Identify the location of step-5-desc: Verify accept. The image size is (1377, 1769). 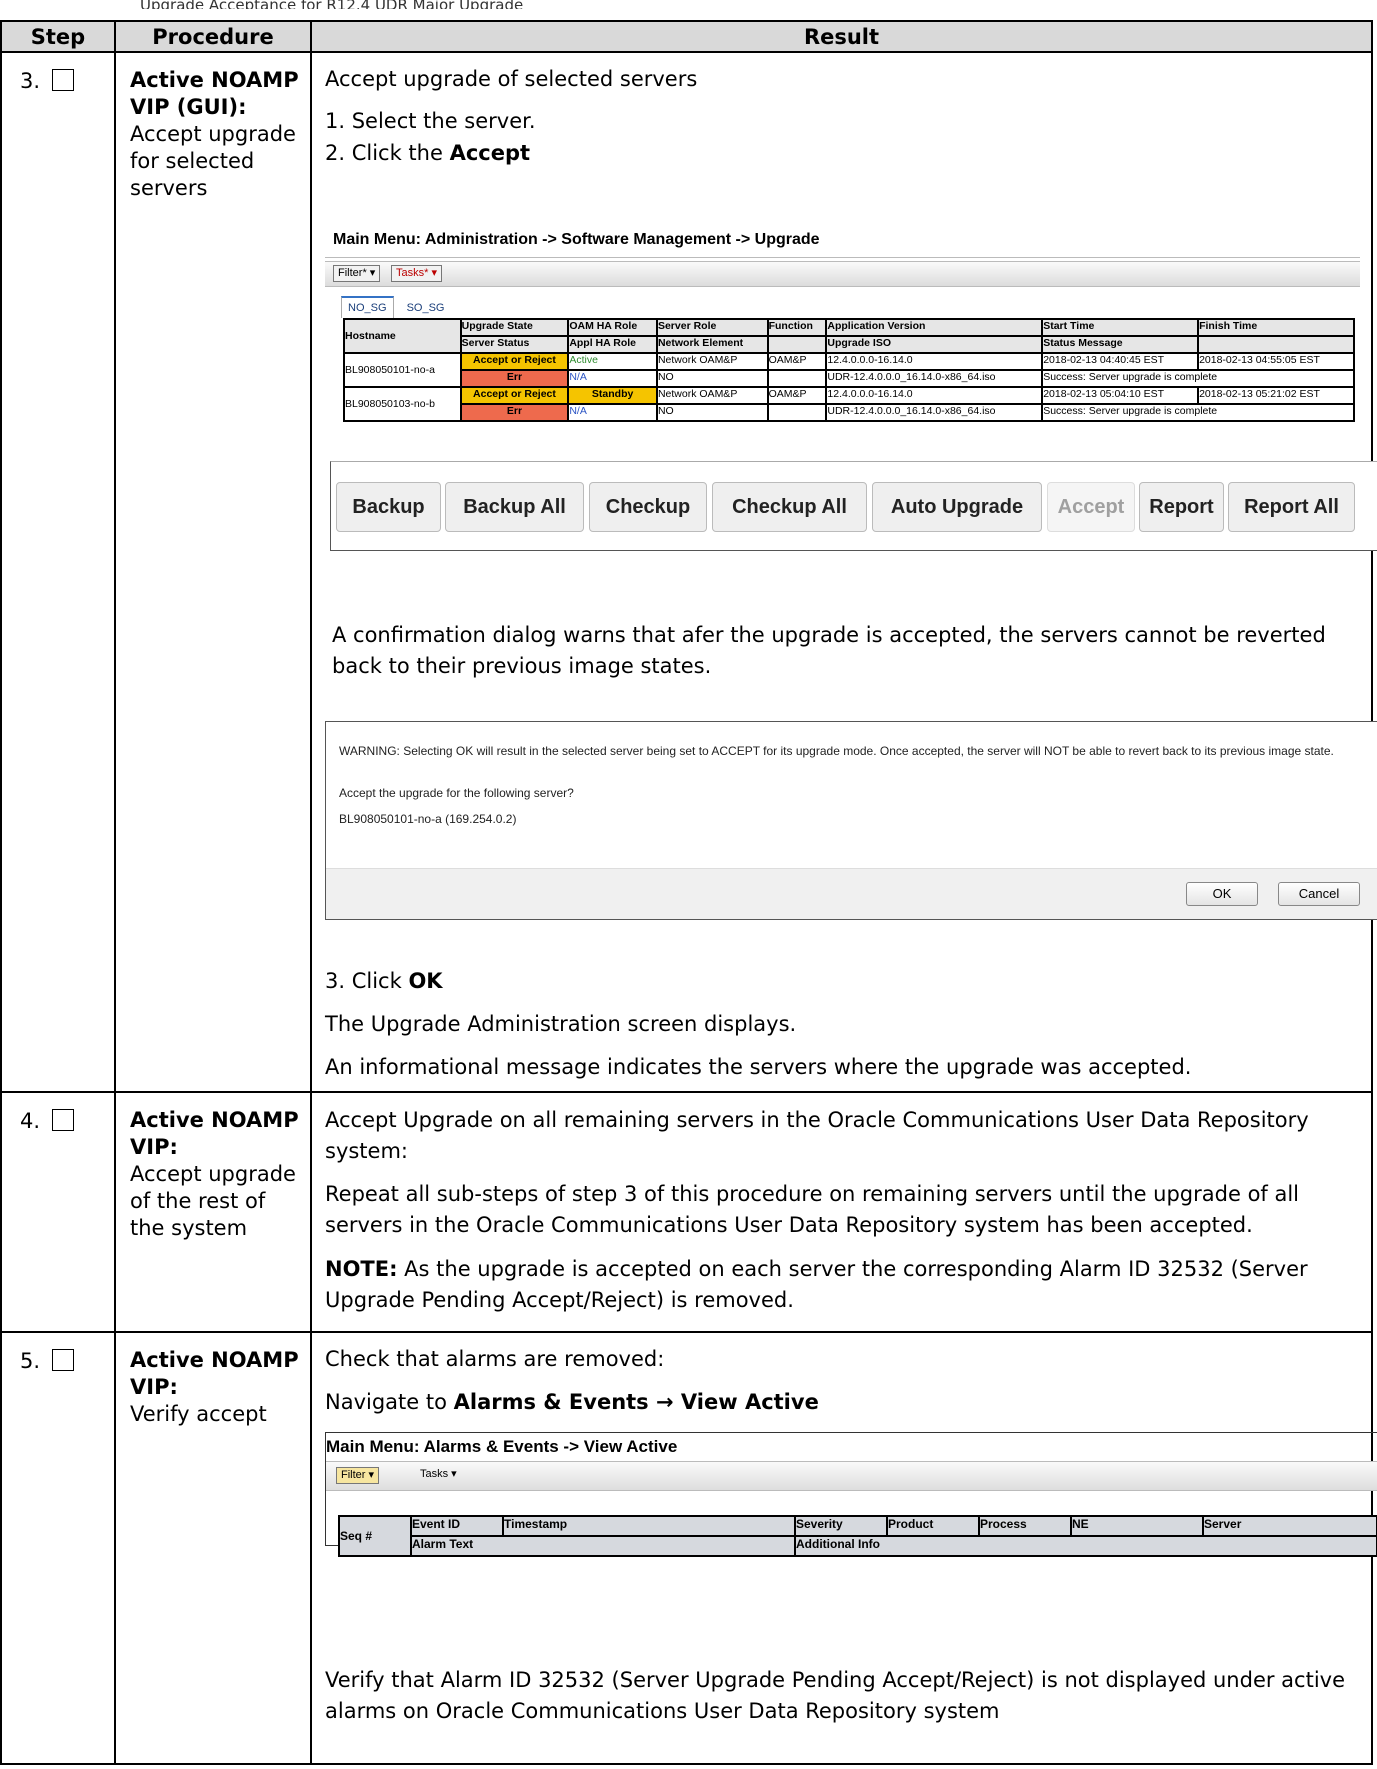
(198, 1414).